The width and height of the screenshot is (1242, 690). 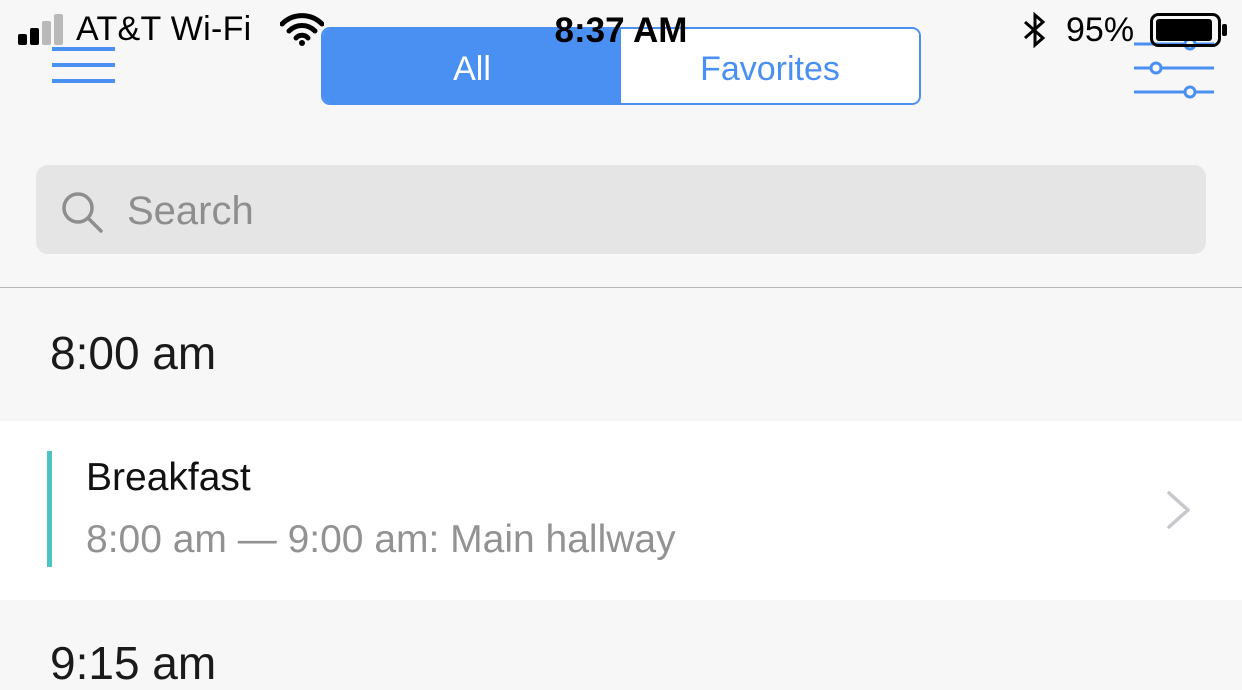 What do you see at coordinates (1035, 30) in the screenshot?
I see `bluetooth-icon` at bounding box center [1035, 30].